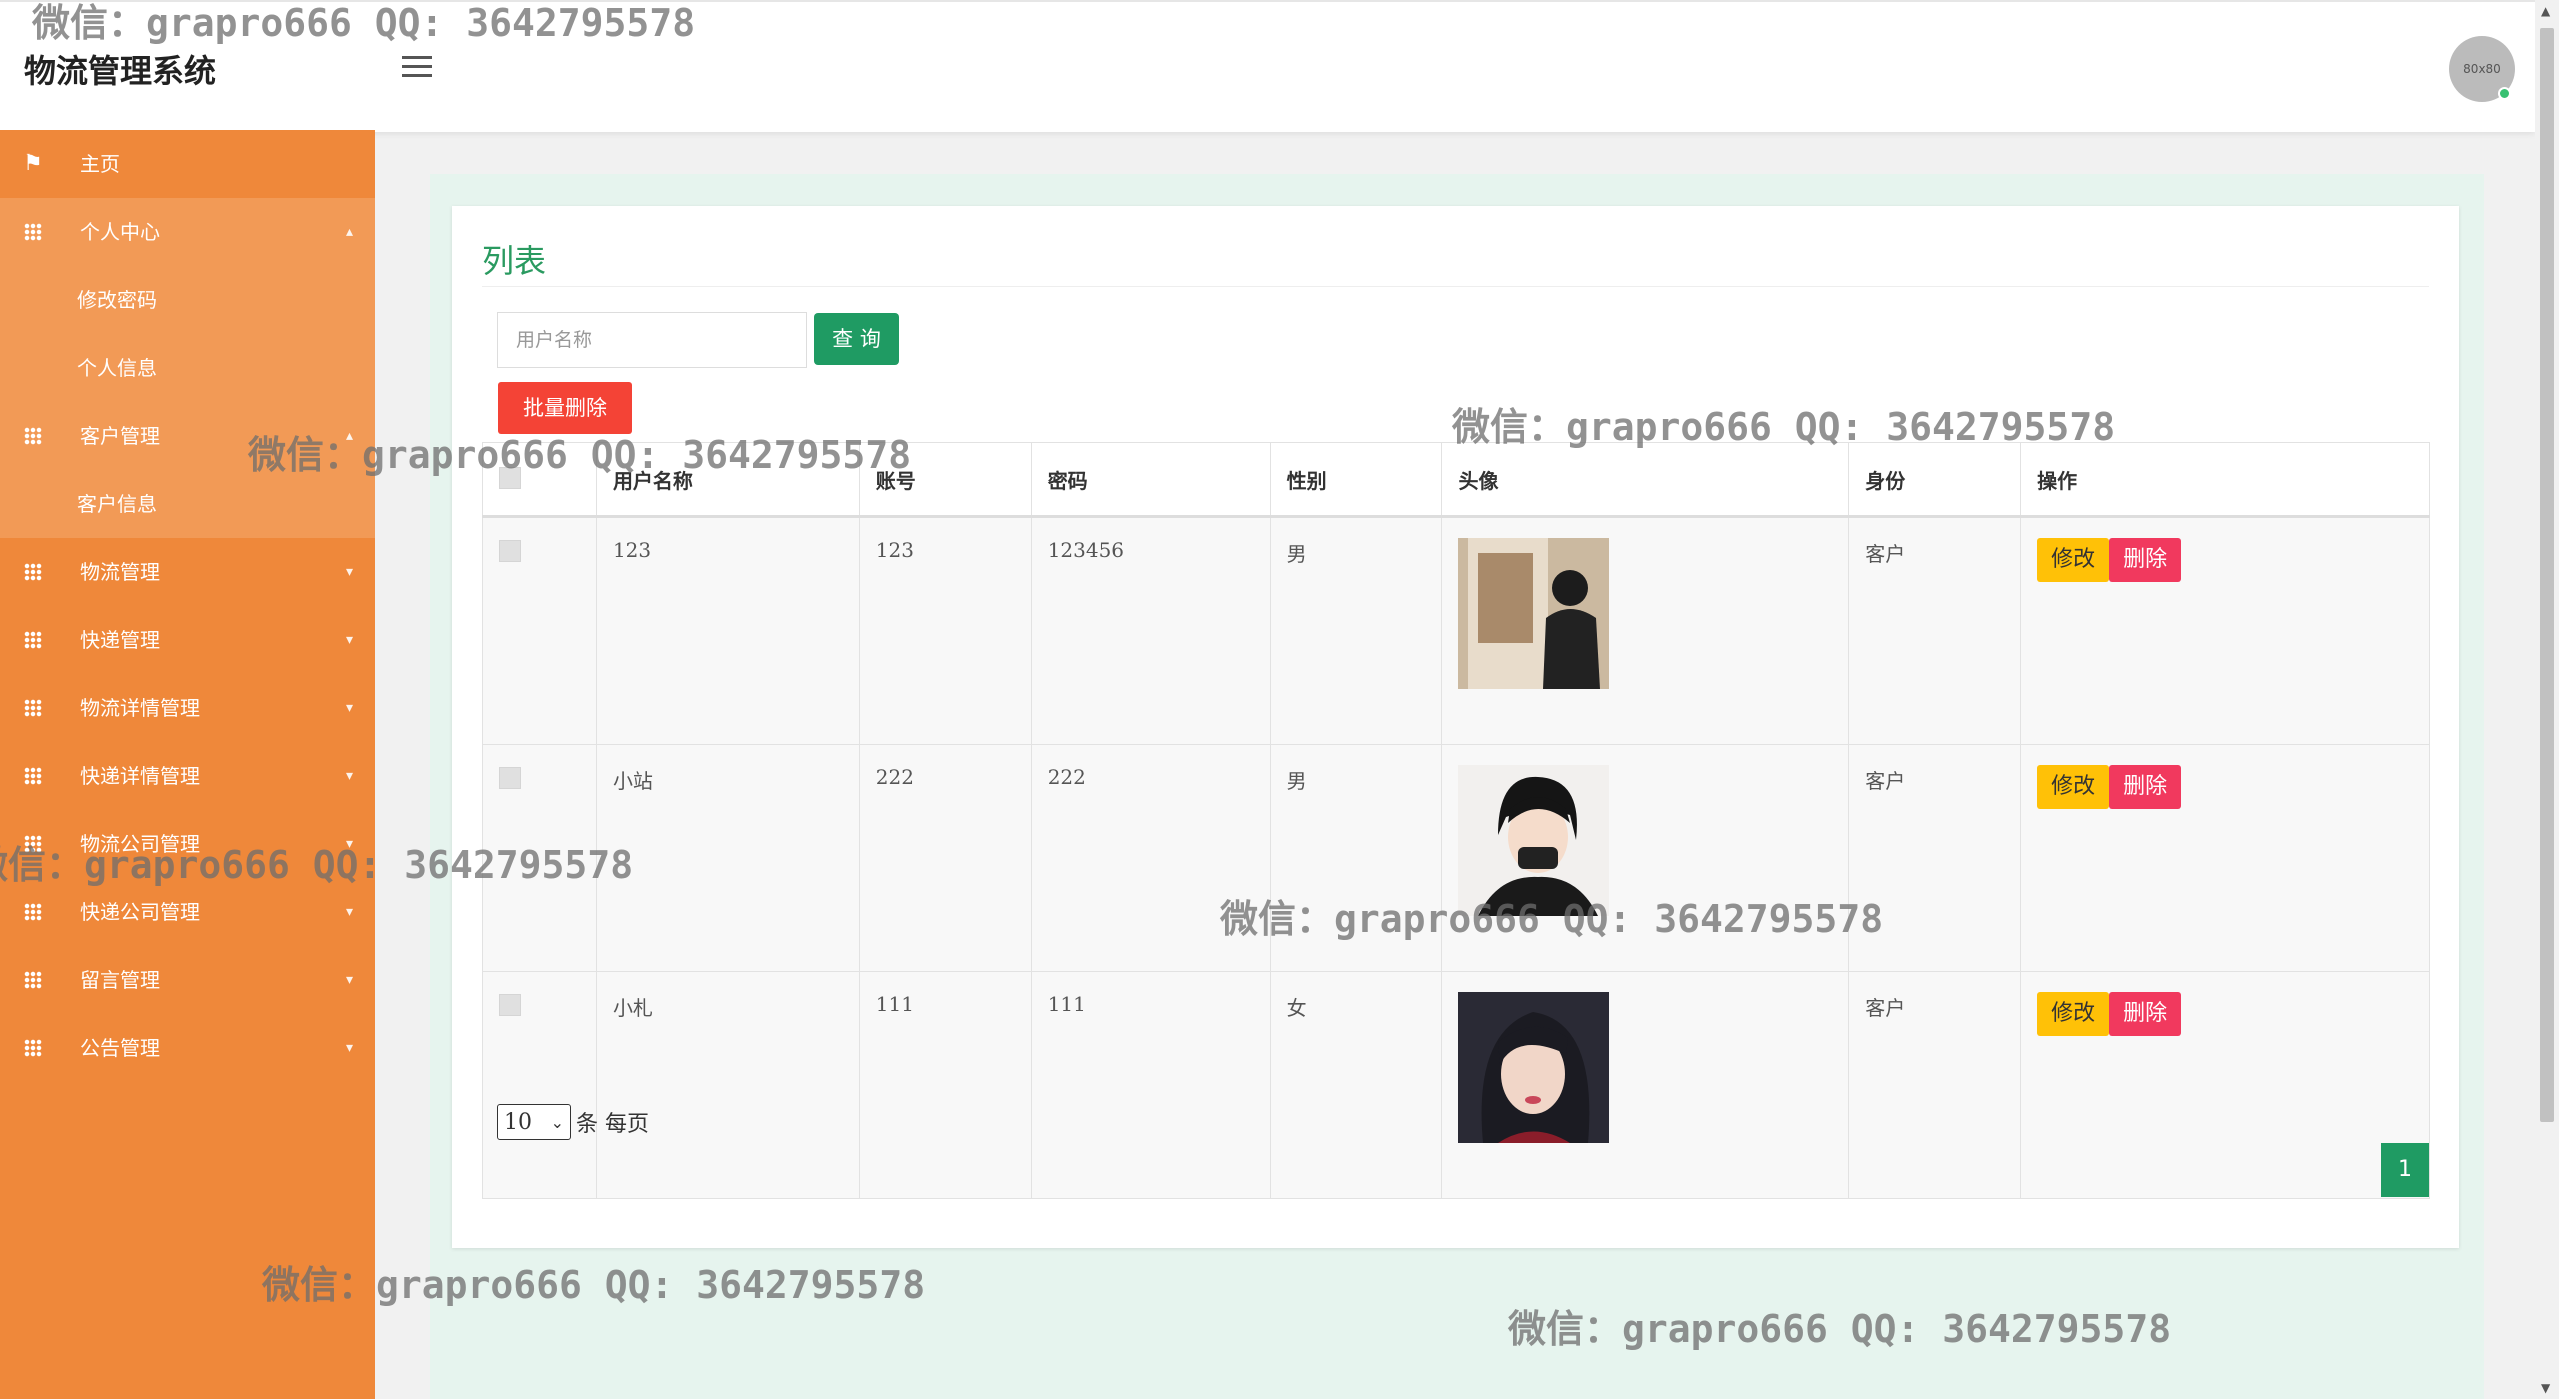 This screenshot has height=1399, width=2559. I want to click on avatar-photo-woman, so click(1534, 1067).